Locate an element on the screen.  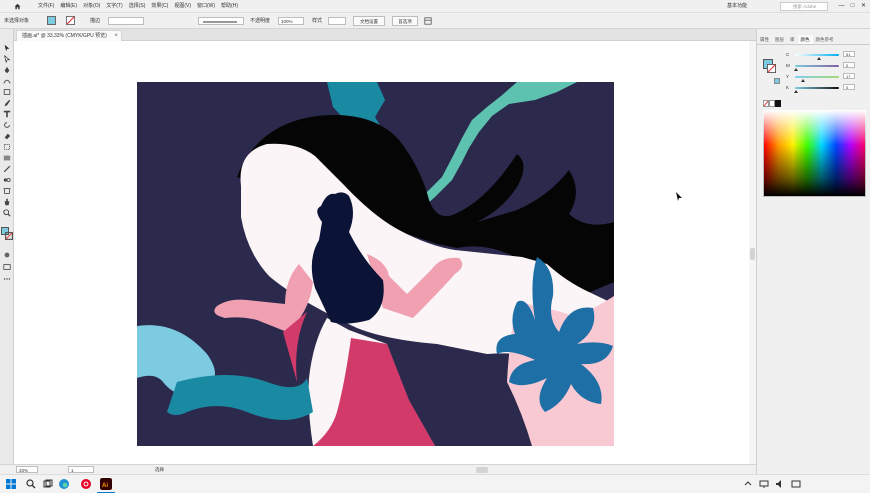
style-select is located at coordinates (337, 21).